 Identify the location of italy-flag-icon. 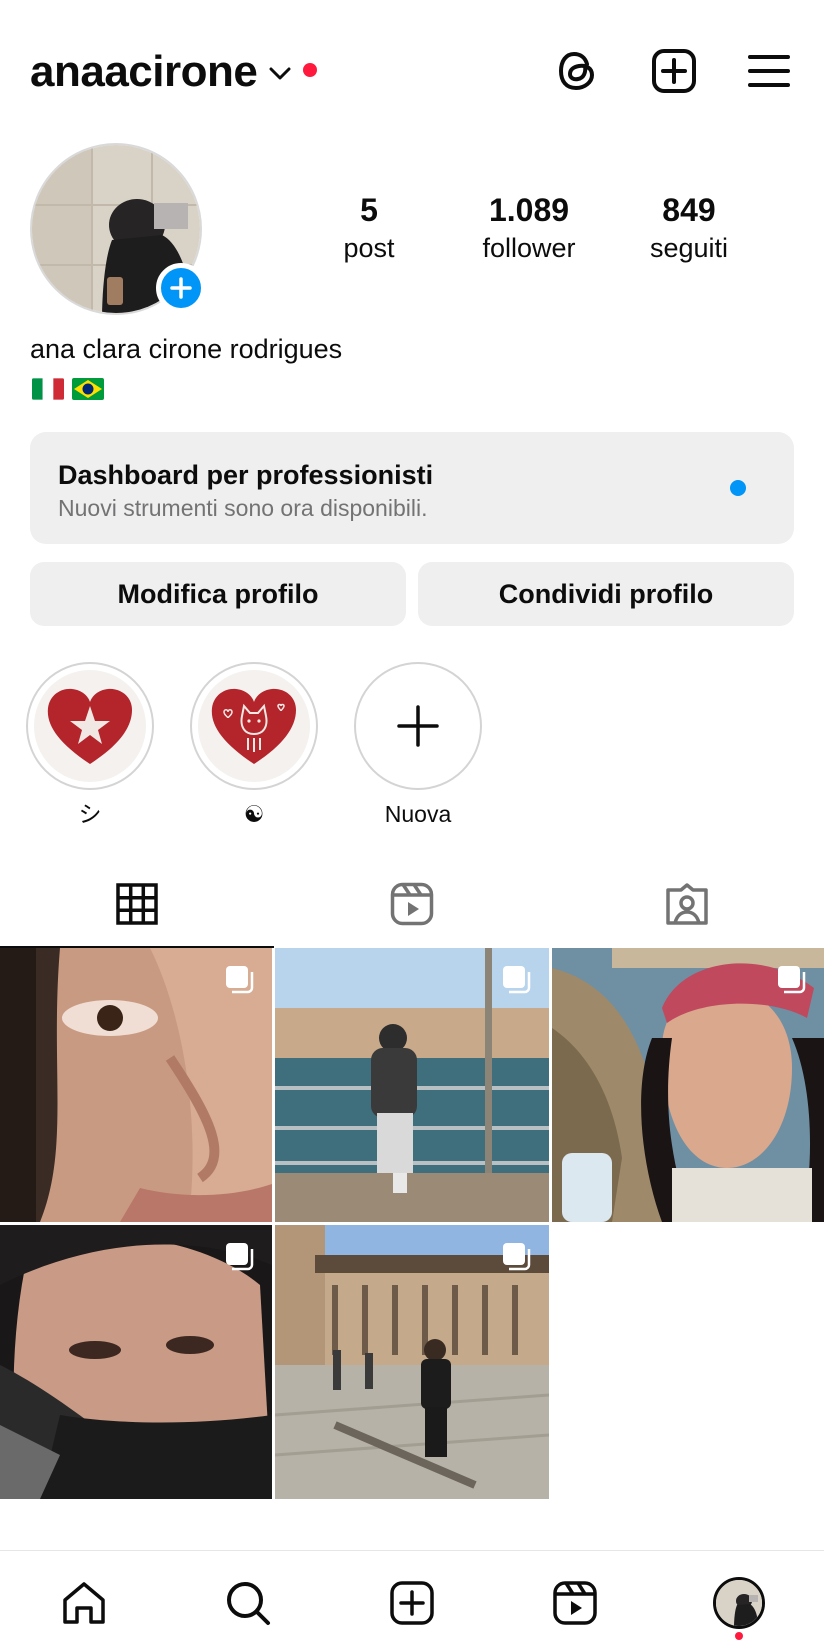
(48, 389).